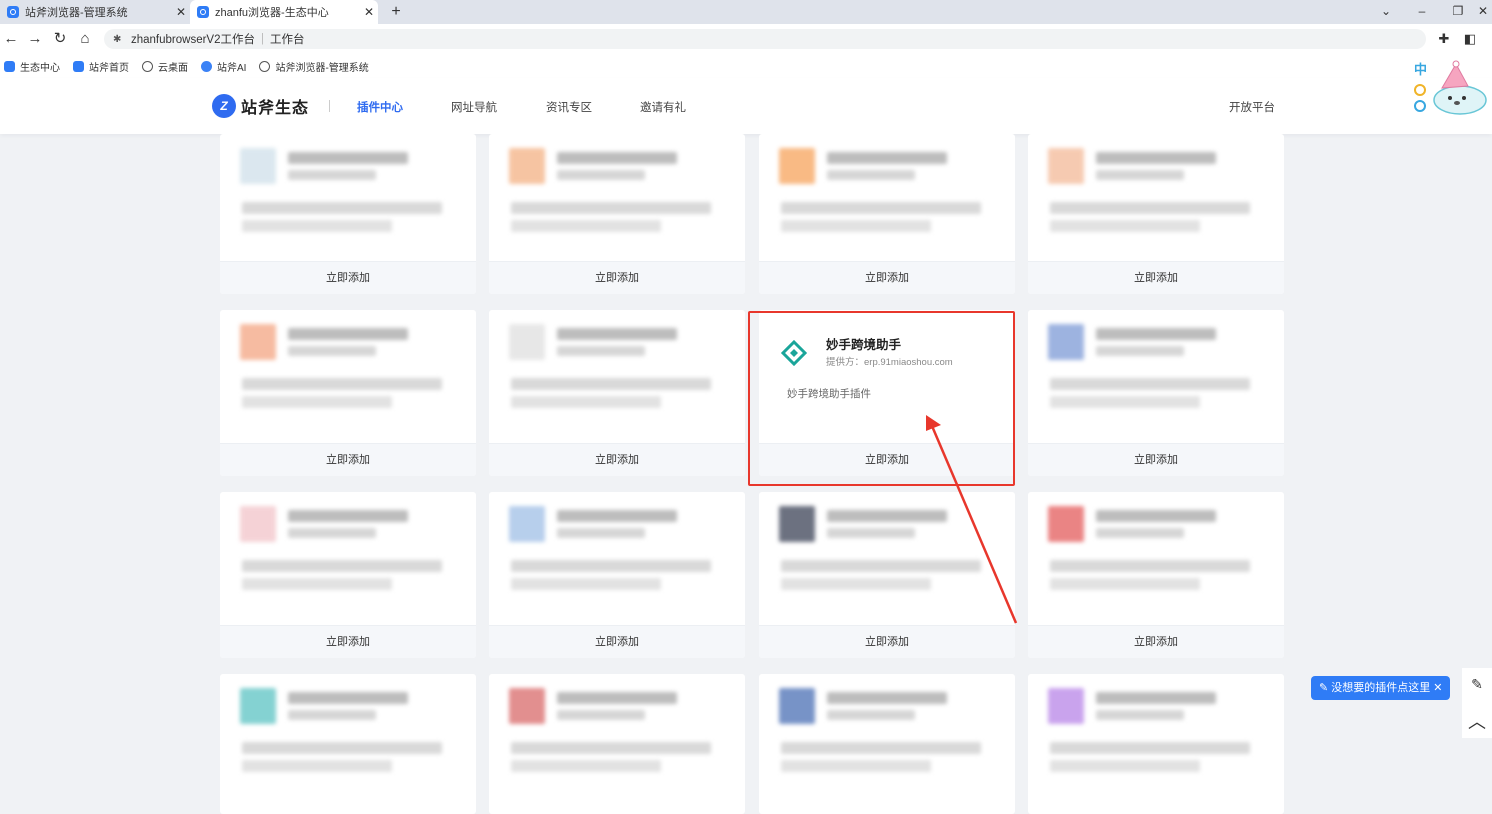 The image size is (1492, 814). What do you see at coordinates (1477, 721) in the screenshot?
I see `back-to-top-icon: ︿` at bounding box center [1477, 721].